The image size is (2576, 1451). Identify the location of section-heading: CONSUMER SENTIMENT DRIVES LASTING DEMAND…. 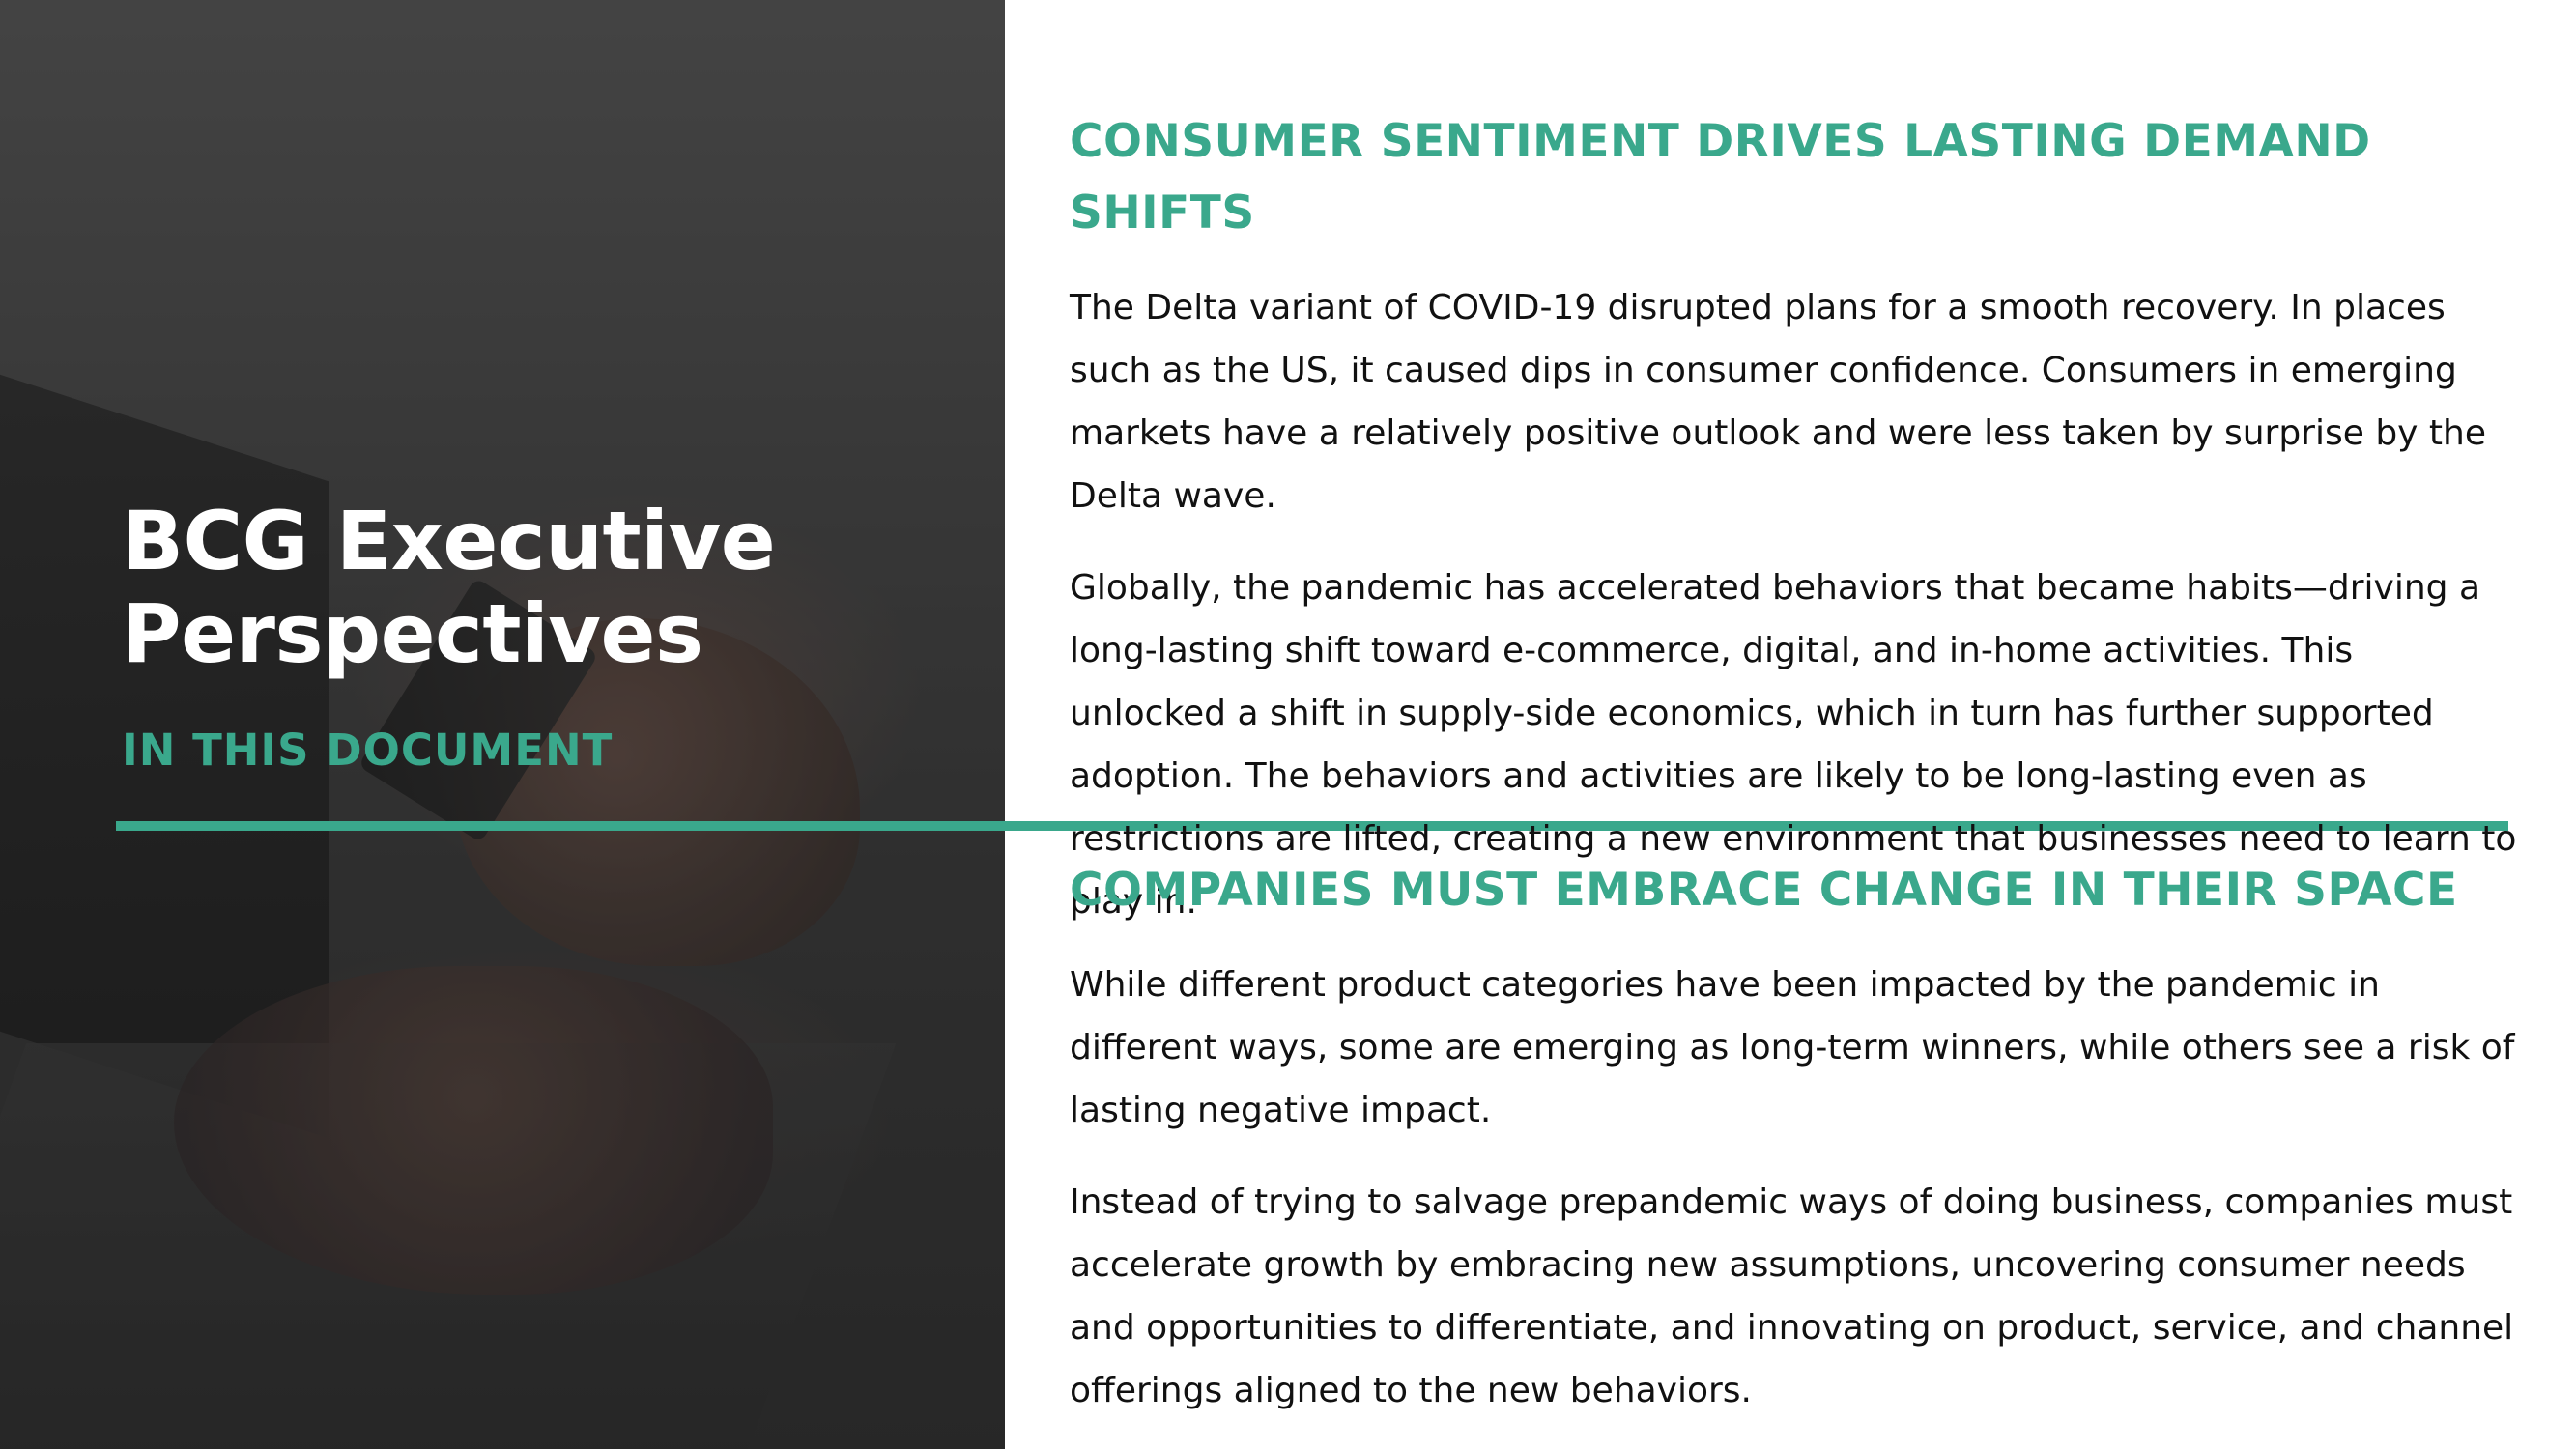
(1721, 177).